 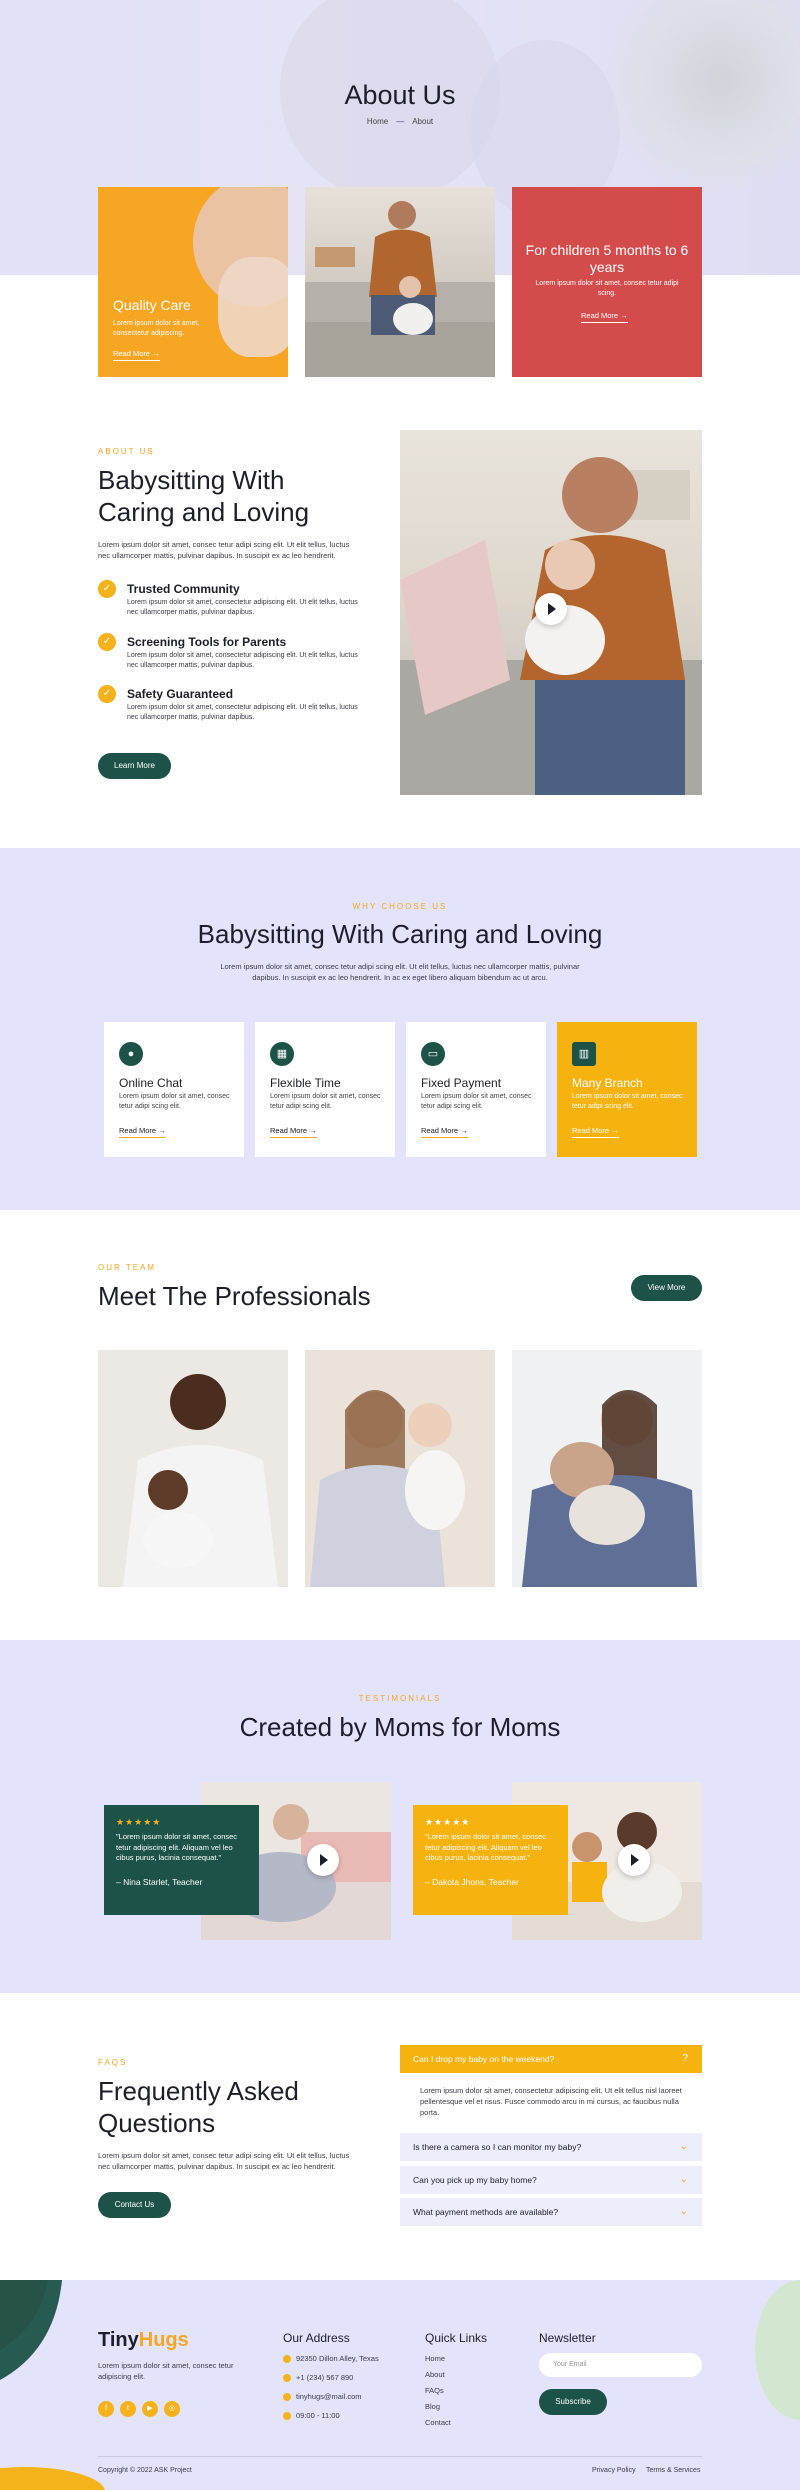 I want to click on mail-icon, so click(x=287, y=2397).